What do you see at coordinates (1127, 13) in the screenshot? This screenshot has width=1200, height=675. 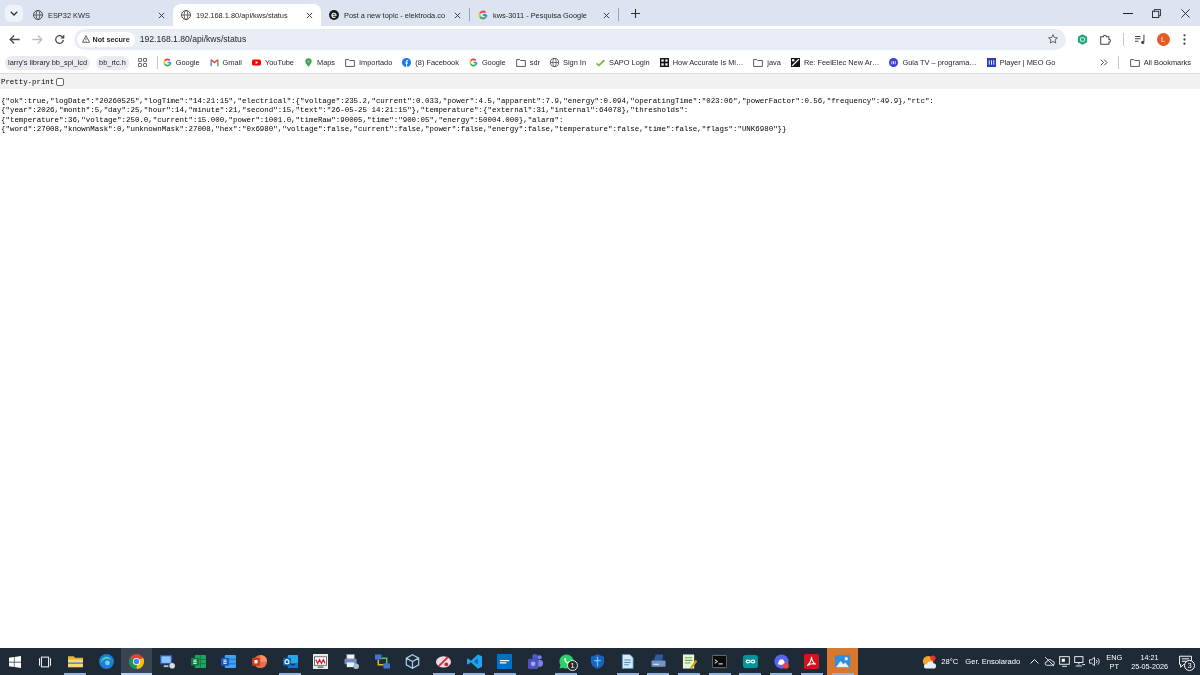 I see `minimize-icon` at bounding box center [1127, 13].